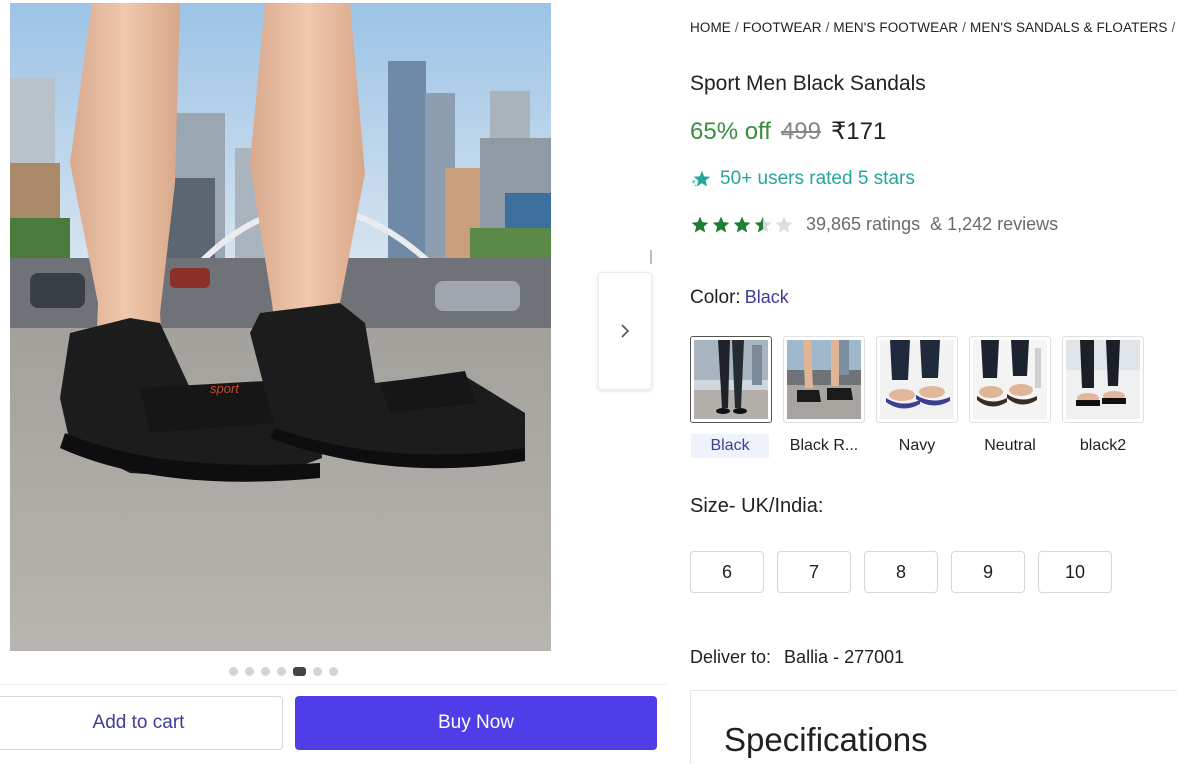 Image resolution: width=1177 pixels, height=764 pixels. Describe the element at coordinates (1075, 572) in the screenshot. I see `size-option-10: 10` at that location.